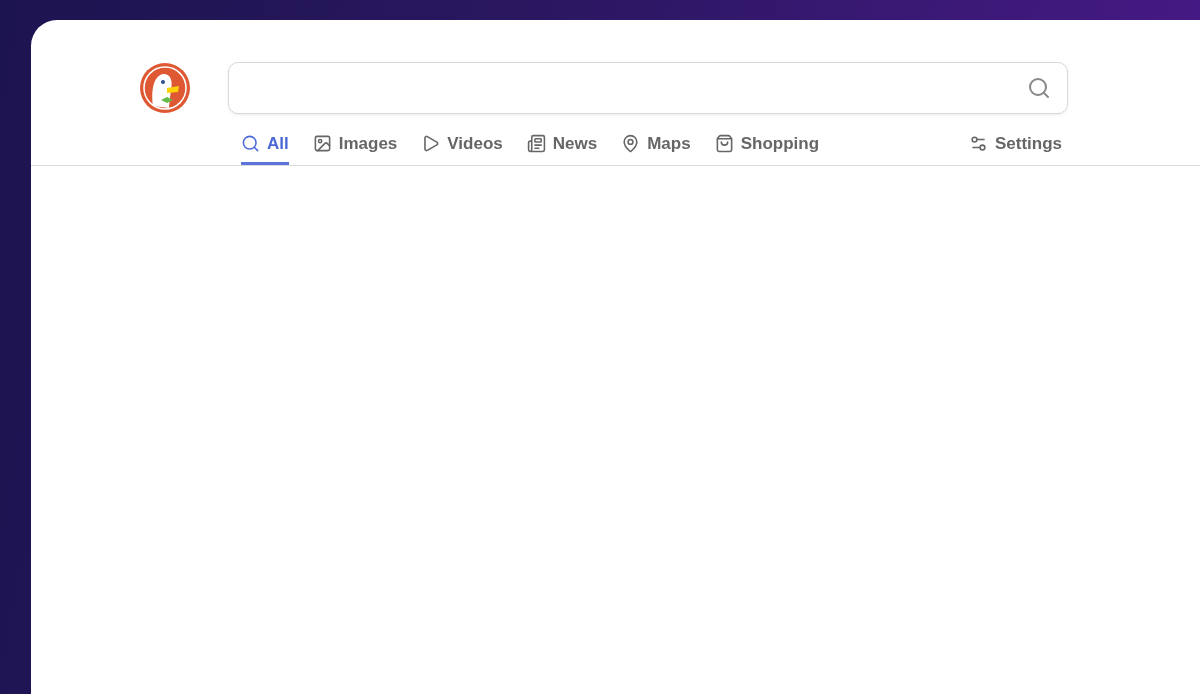  Describe the element at coordinates (724, 143) in the screenshot. I see `shopping-bag-icon` at that location.